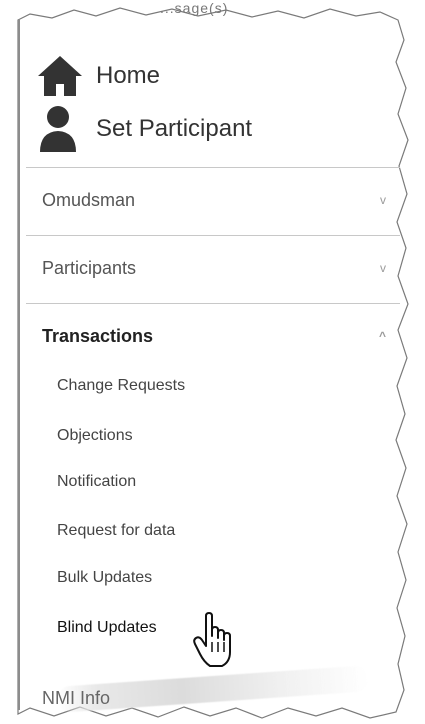  Describe the element at coordinates (98, 335) in the screenshot. I see `section-transactions-label: Transactions` at that location.